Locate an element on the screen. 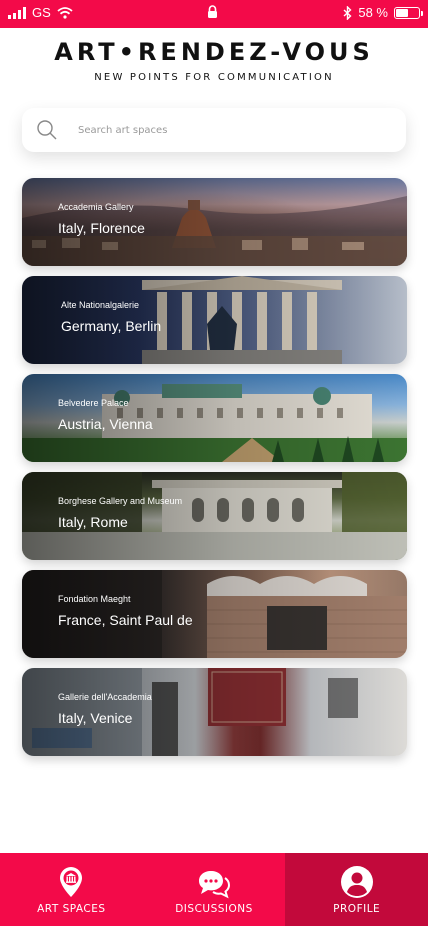 The width and height of the screenshot is (428, 926). user-avatar-icon is located at coordinates (356, 882).